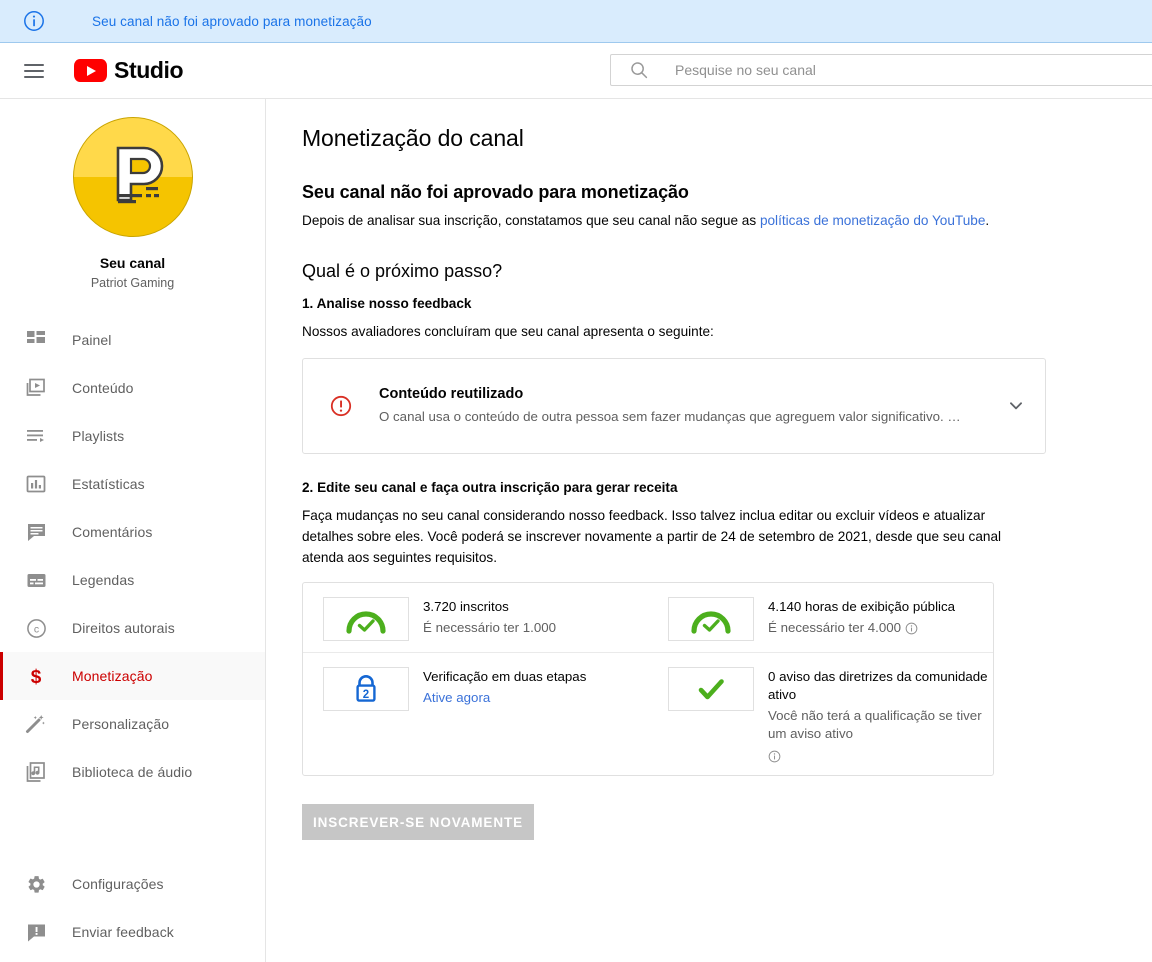 The width and height of the screenshot is (1152, 962). Describe the element at coordinates (835, 627) in the screenshot. I see `requirement-sub-label: É necessário ter 4.000` at that location.